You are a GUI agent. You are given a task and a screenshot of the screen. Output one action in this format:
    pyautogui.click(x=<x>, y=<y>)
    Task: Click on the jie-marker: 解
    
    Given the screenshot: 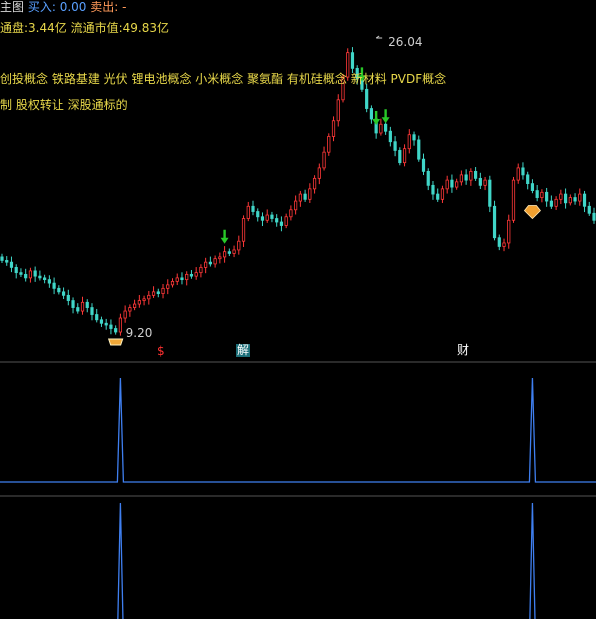 What is the action you would take?
    pyautogui.click(x=243, y=350)
    